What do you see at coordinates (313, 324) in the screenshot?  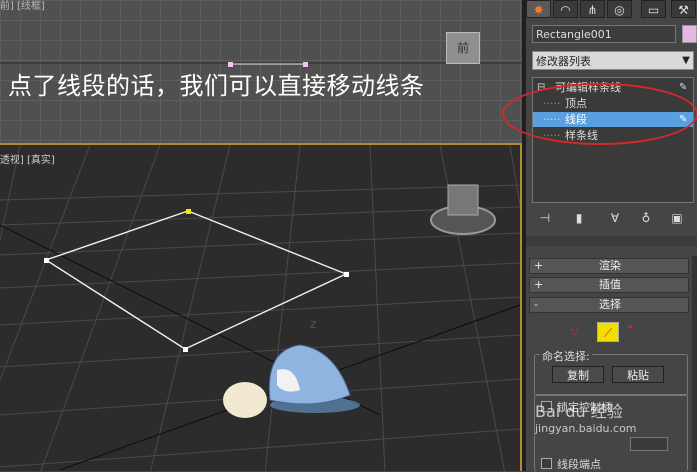 I see `svg-text: z` at bounding box center [313, 324].